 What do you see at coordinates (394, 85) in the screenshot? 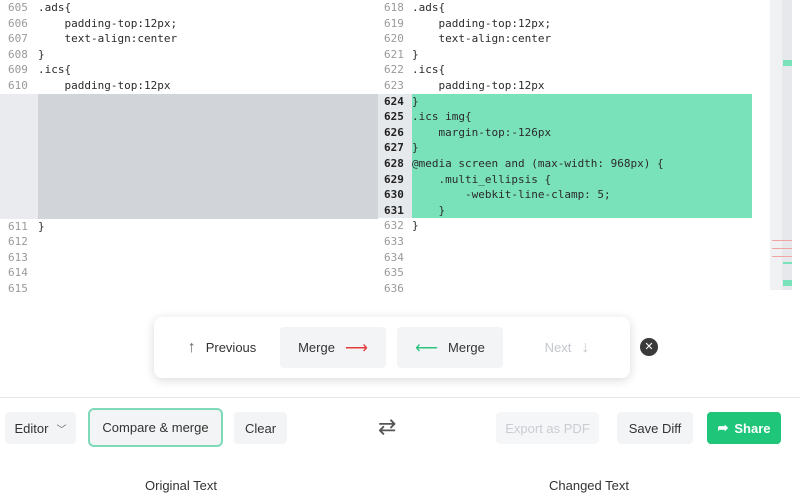
I see `line-number: 623` at bounding box center [394, 85].